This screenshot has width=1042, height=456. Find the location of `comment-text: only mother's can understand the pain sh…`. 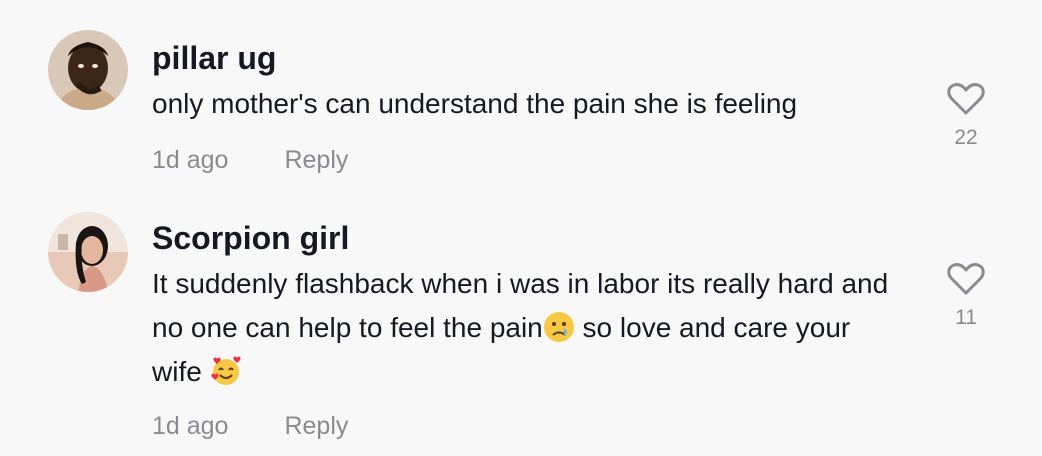

comment-text: only mother's can understand the pain sh… is located at coordinates (475, 103).